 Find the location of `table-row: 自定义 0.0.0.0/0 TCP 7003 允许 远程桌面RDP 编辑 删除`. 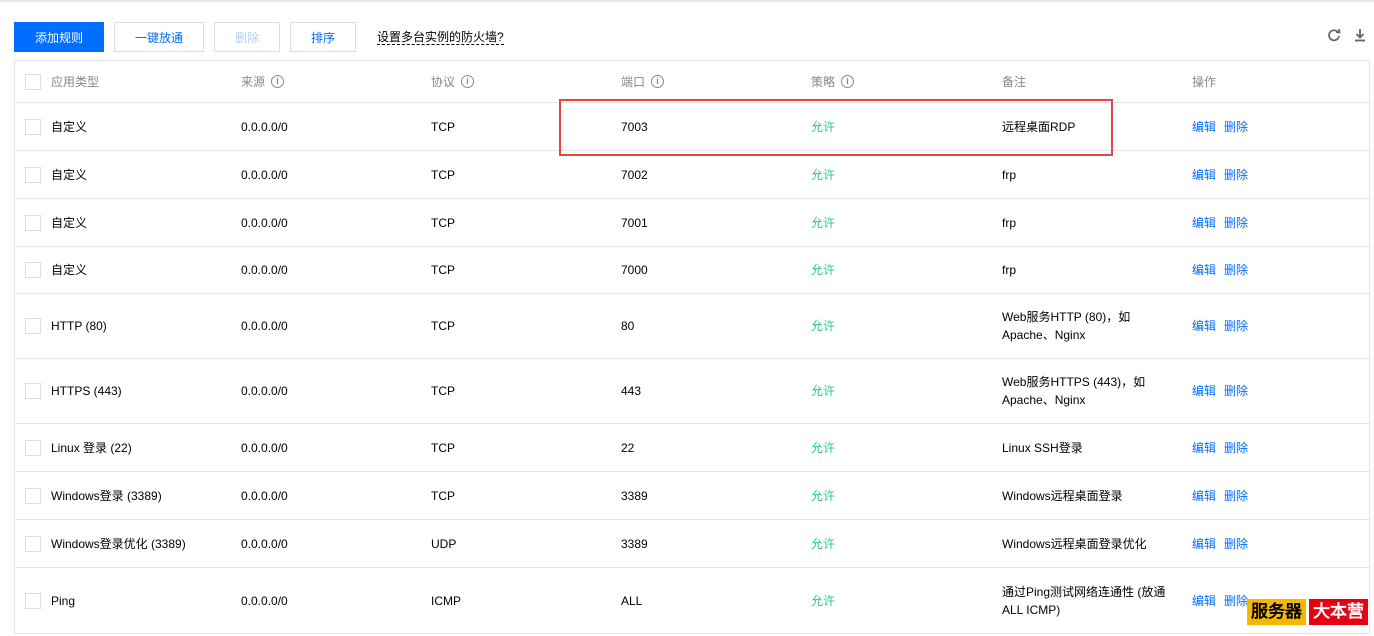

table-row: 自定义 0.0.0.0/0 TCP 7003 允许 远程桌面RDP 编辑 删除 is located at coordinates (692, 127).